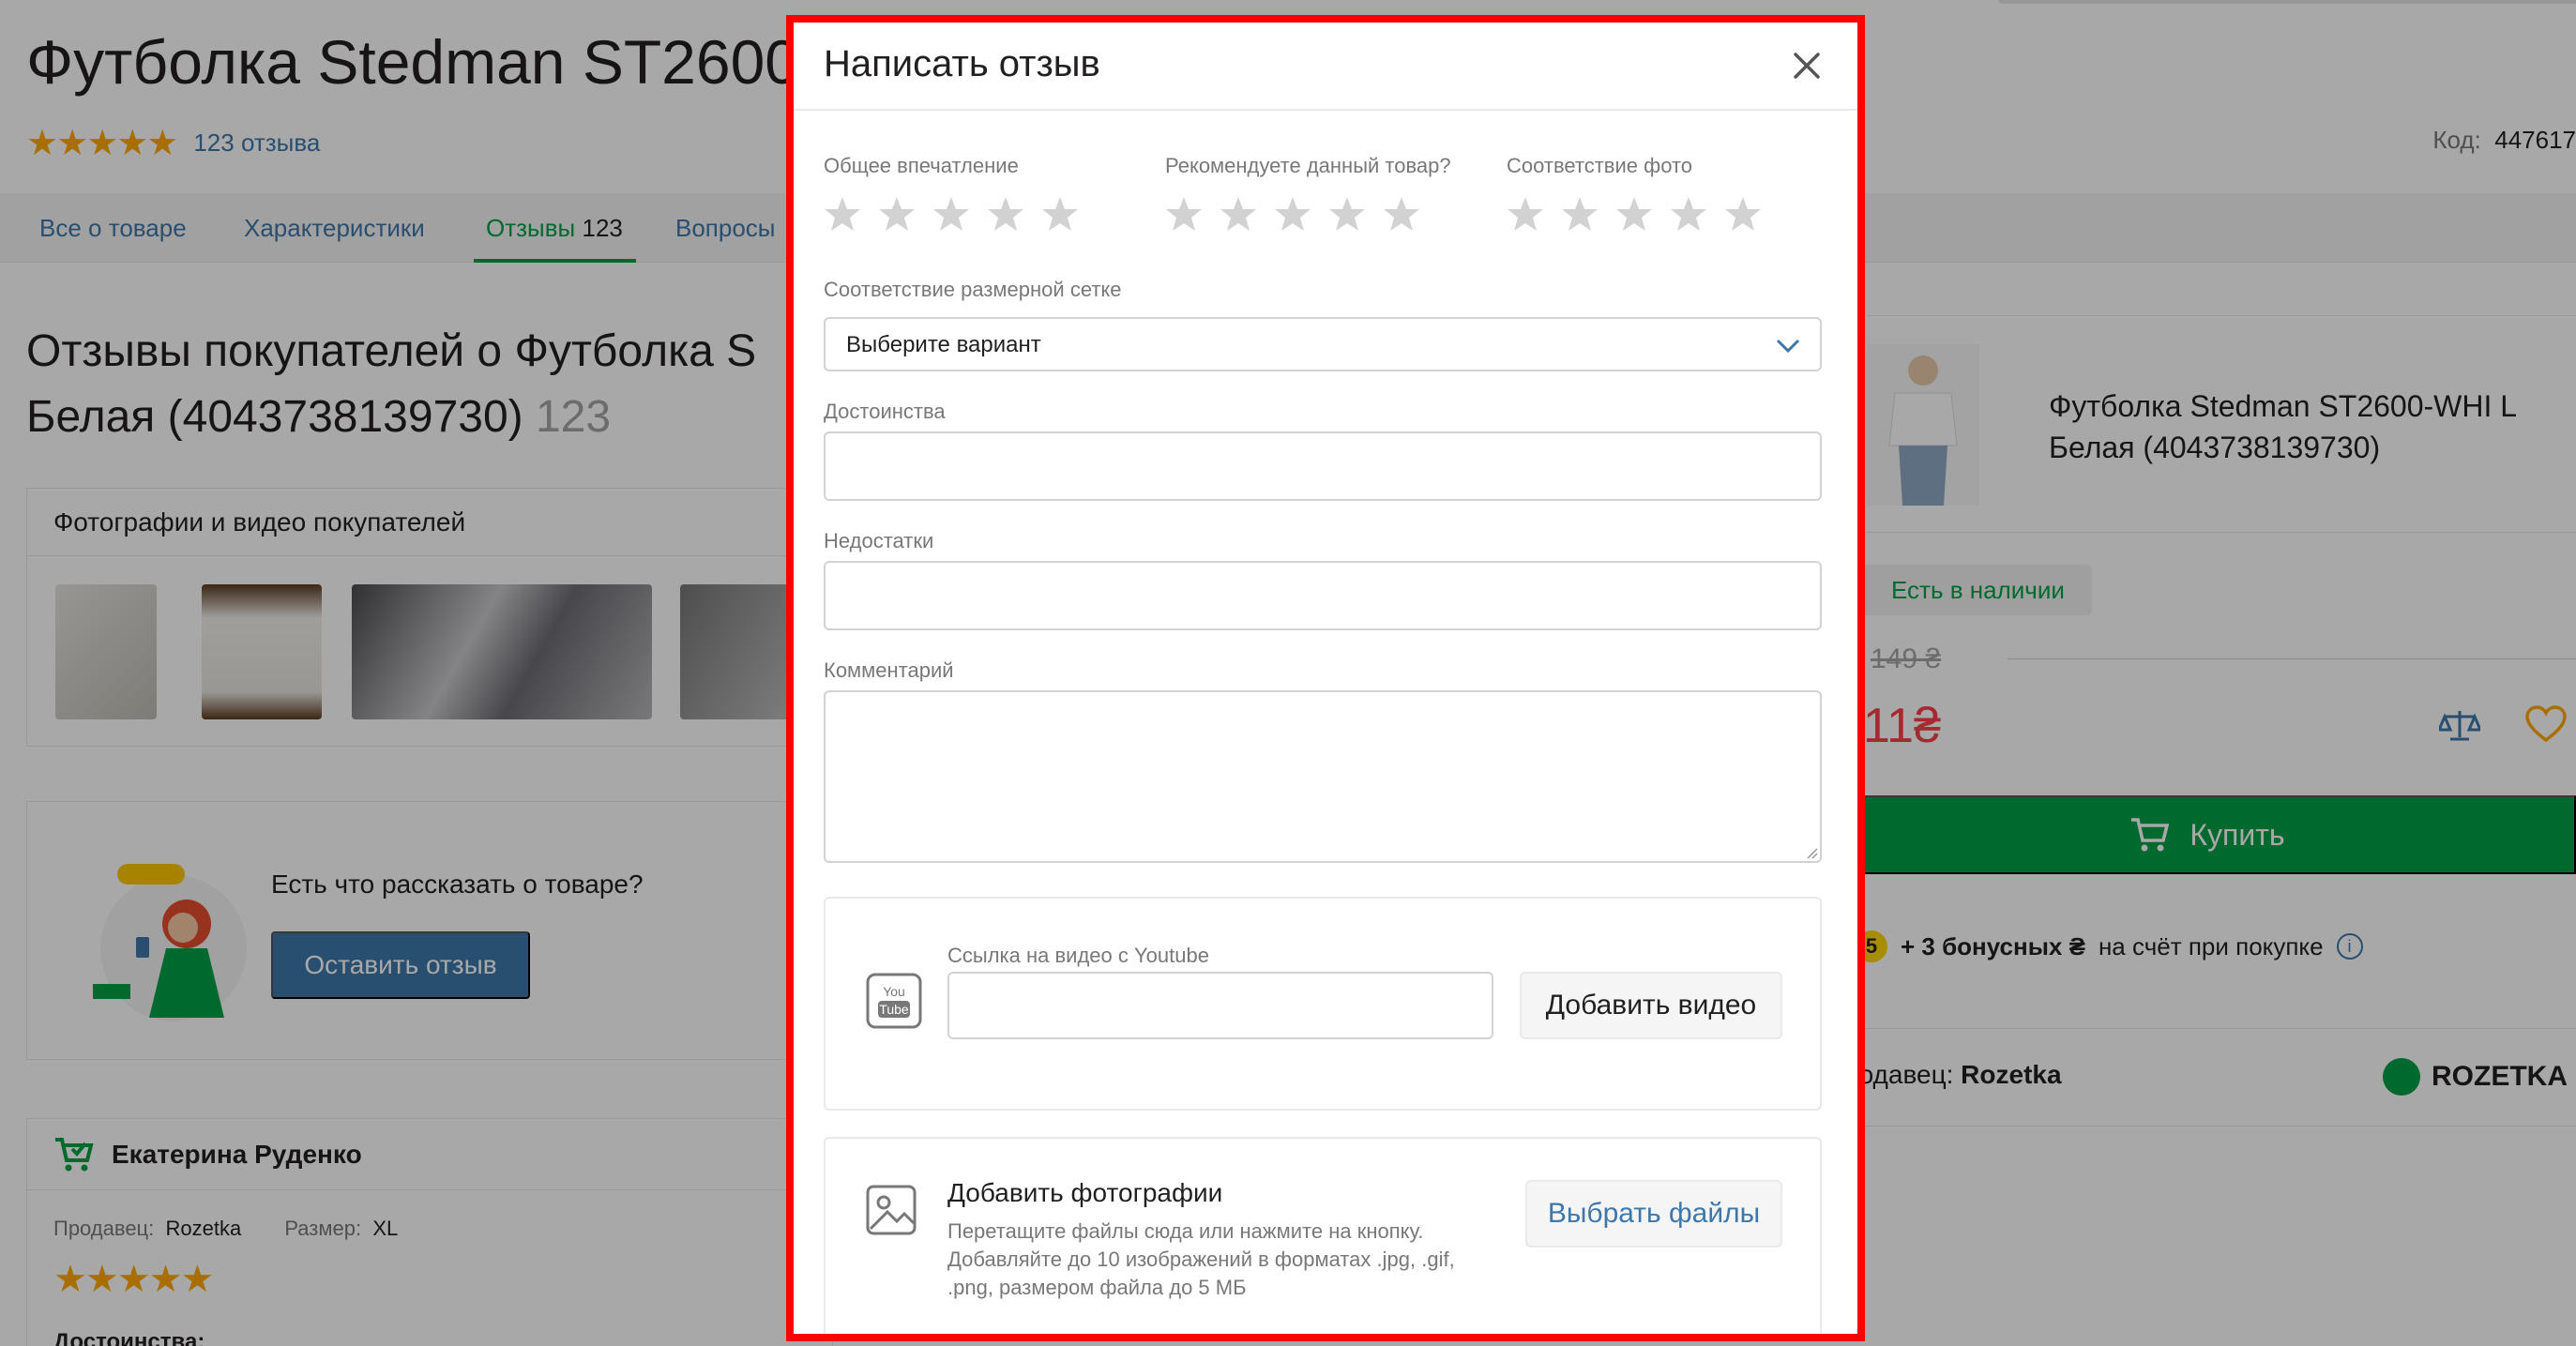  I want to click on add-video-button: Добавить видео, so click(1651, 1005).